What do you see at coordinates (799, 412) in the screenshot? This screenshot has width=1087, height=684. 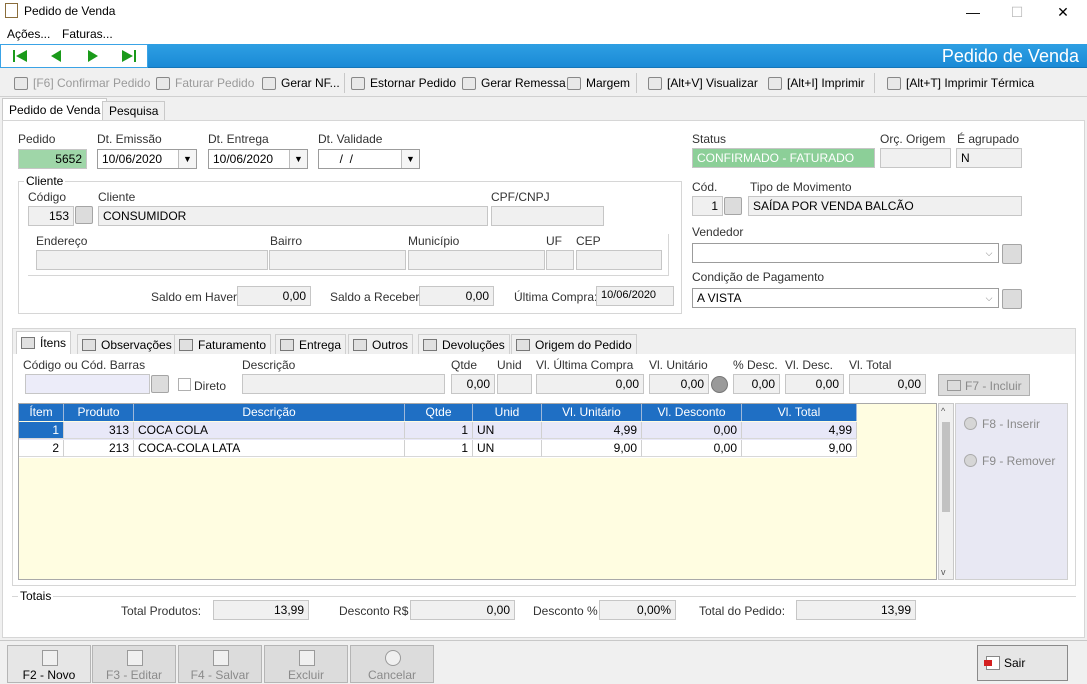 I see `grid-header-total: Vl. Total` at bounding box center [799, 412].